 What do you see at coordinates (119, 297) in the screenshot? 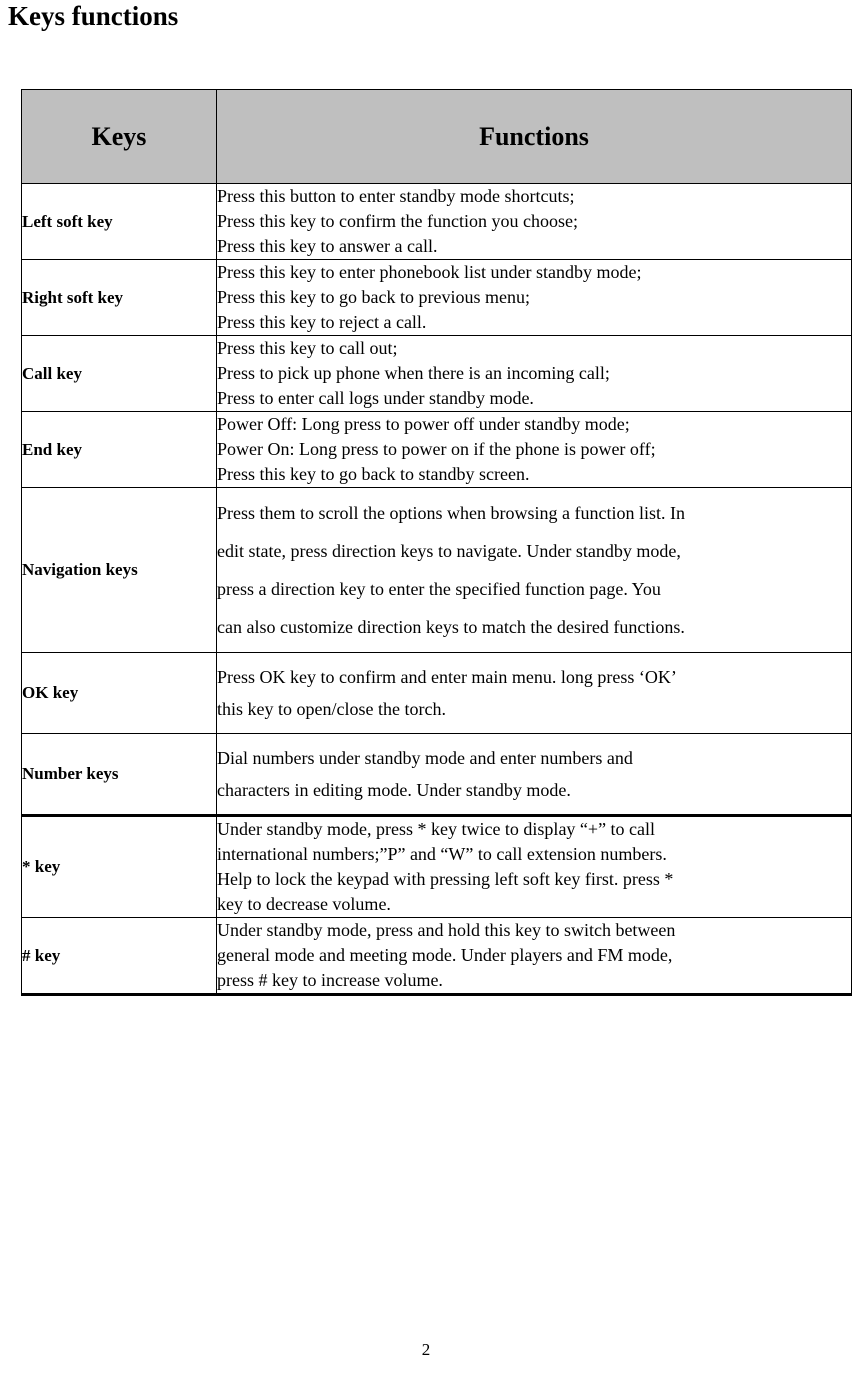
I see `key-label: Right soft key` at bounding box center [119, 297].